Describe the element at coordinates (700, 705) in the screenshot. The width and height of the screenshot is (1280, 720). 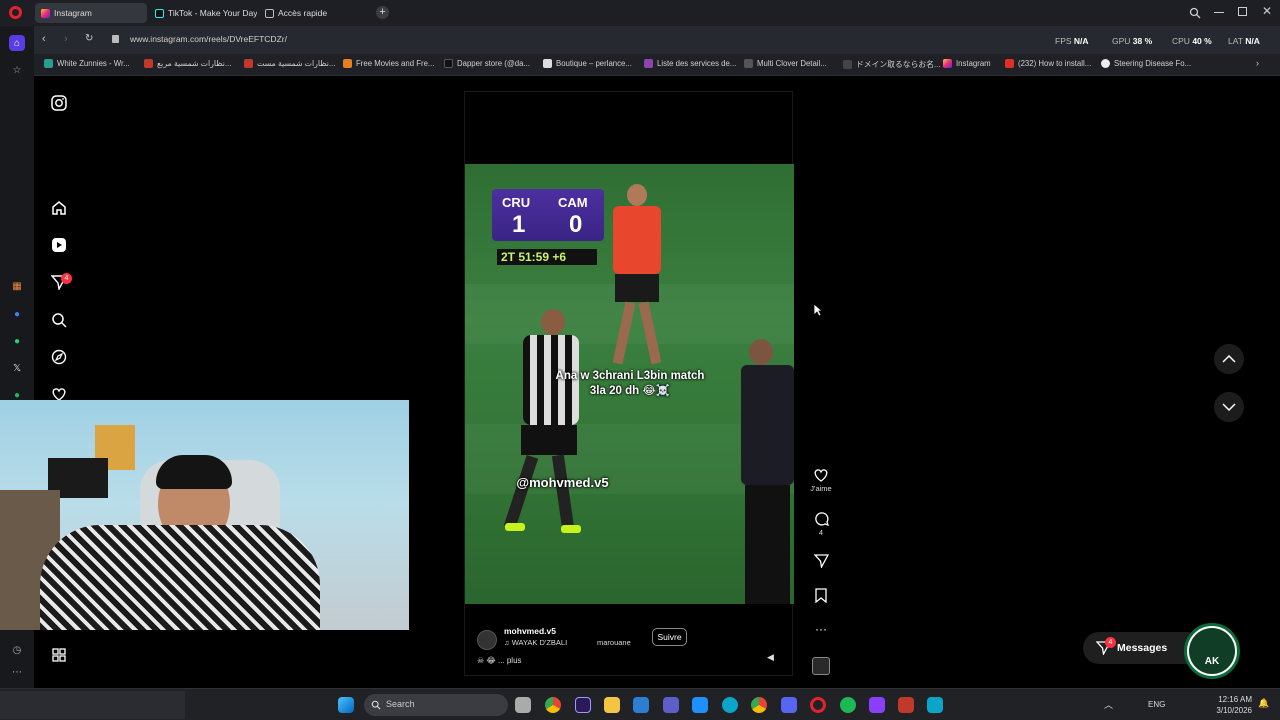
I see `app-icon` at that location.